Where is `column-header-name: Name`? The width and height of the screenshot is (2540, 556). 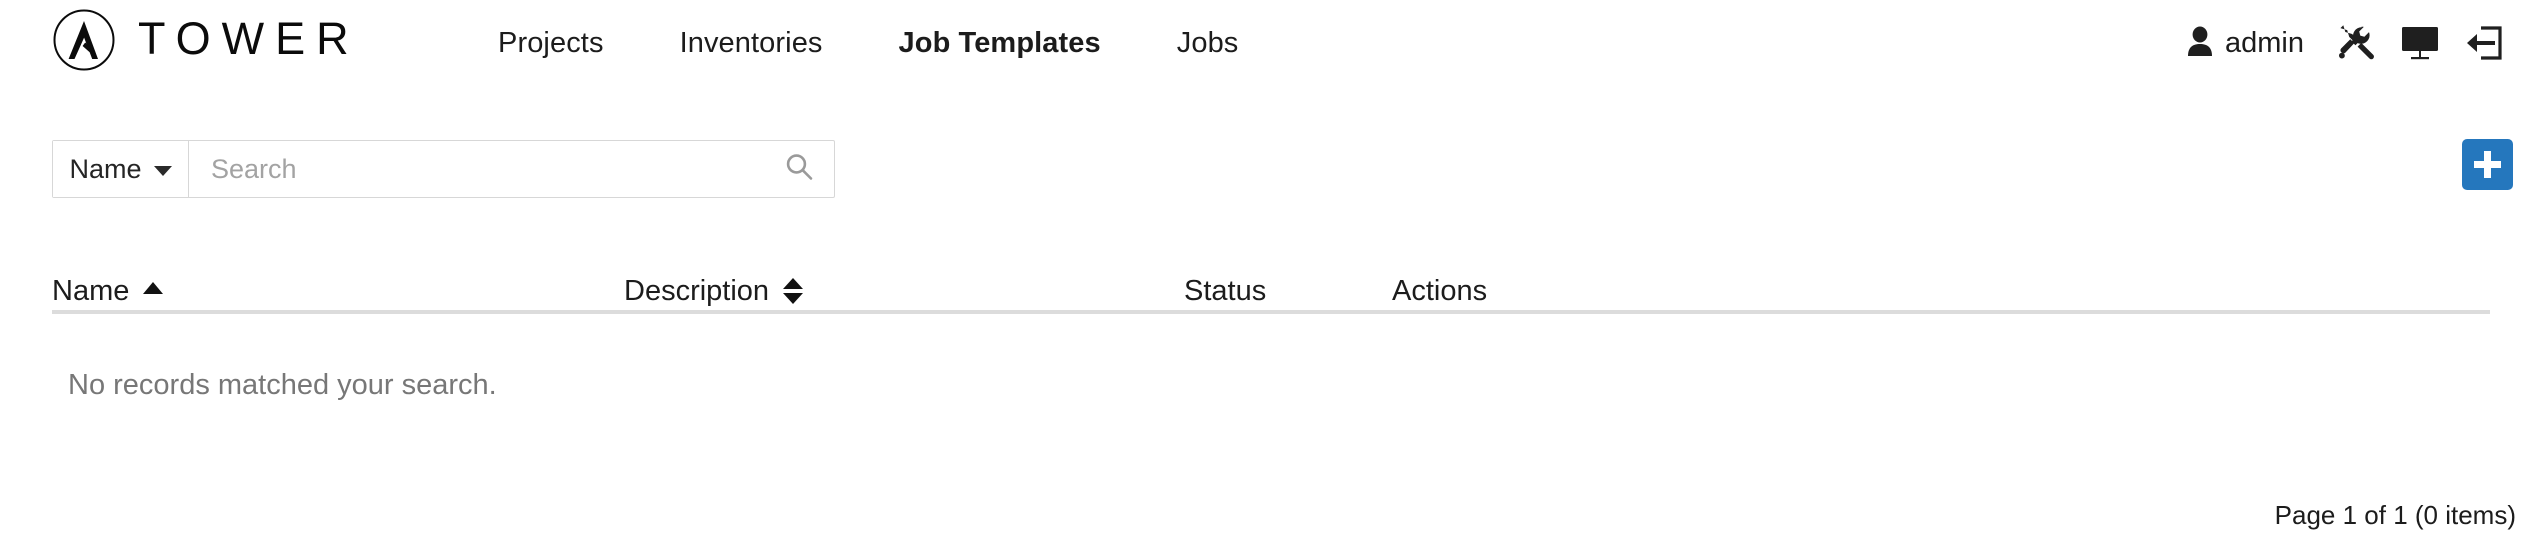
column-header-name: Name is located at coordinates (338, 291).